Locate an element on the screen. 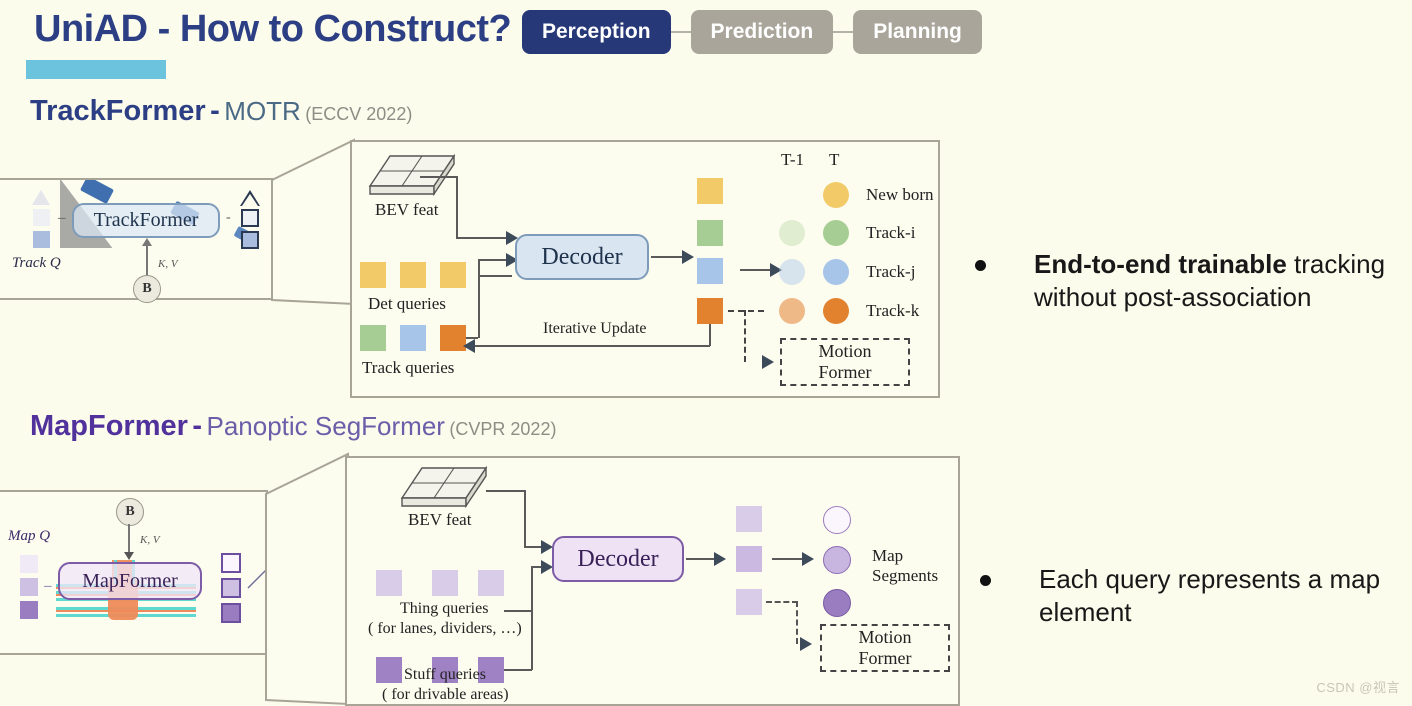 Image resolution: width=1412 pixels, height=706 pixels. track-query-triangle-faint is located at coordinates (41, 197).